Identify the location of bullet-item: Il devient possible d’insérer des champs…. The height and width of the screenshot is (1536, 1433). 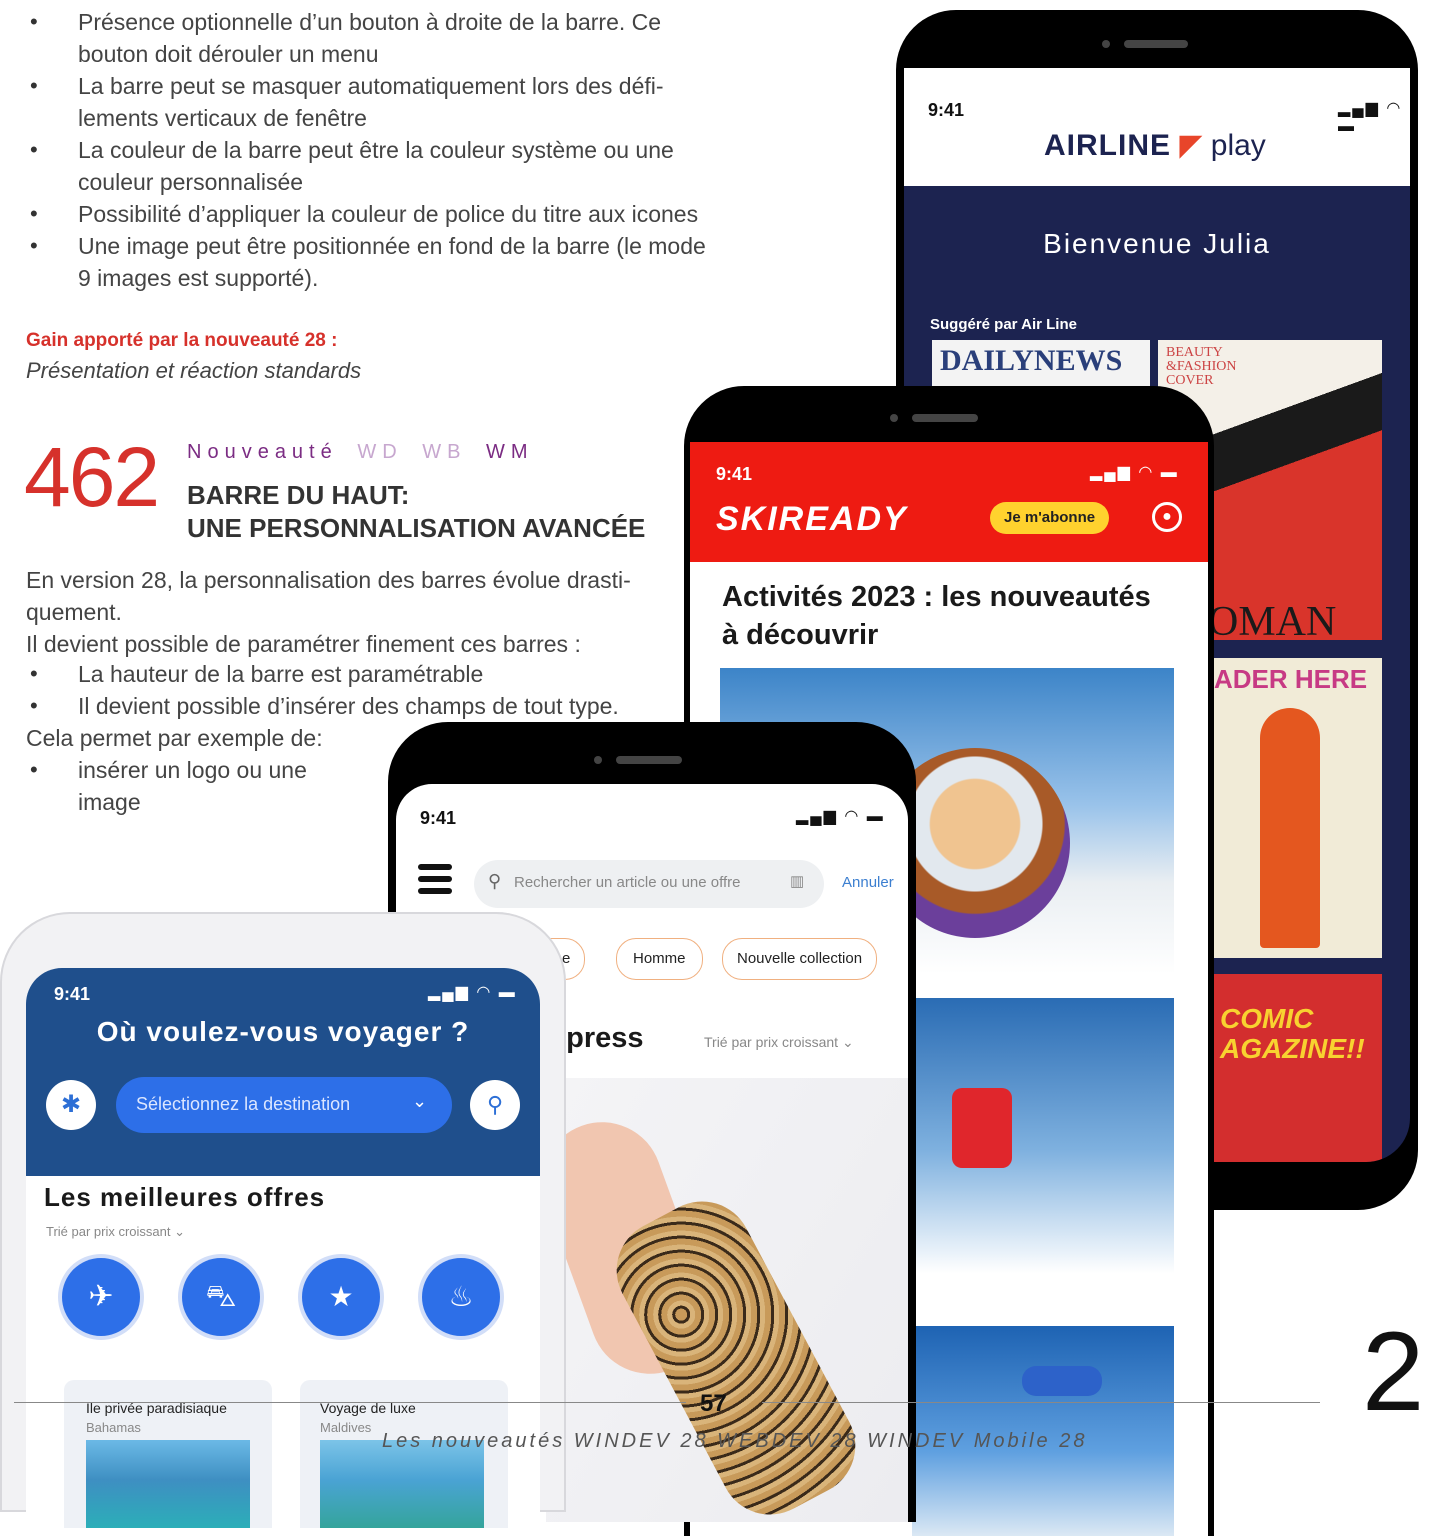
(355, 706).